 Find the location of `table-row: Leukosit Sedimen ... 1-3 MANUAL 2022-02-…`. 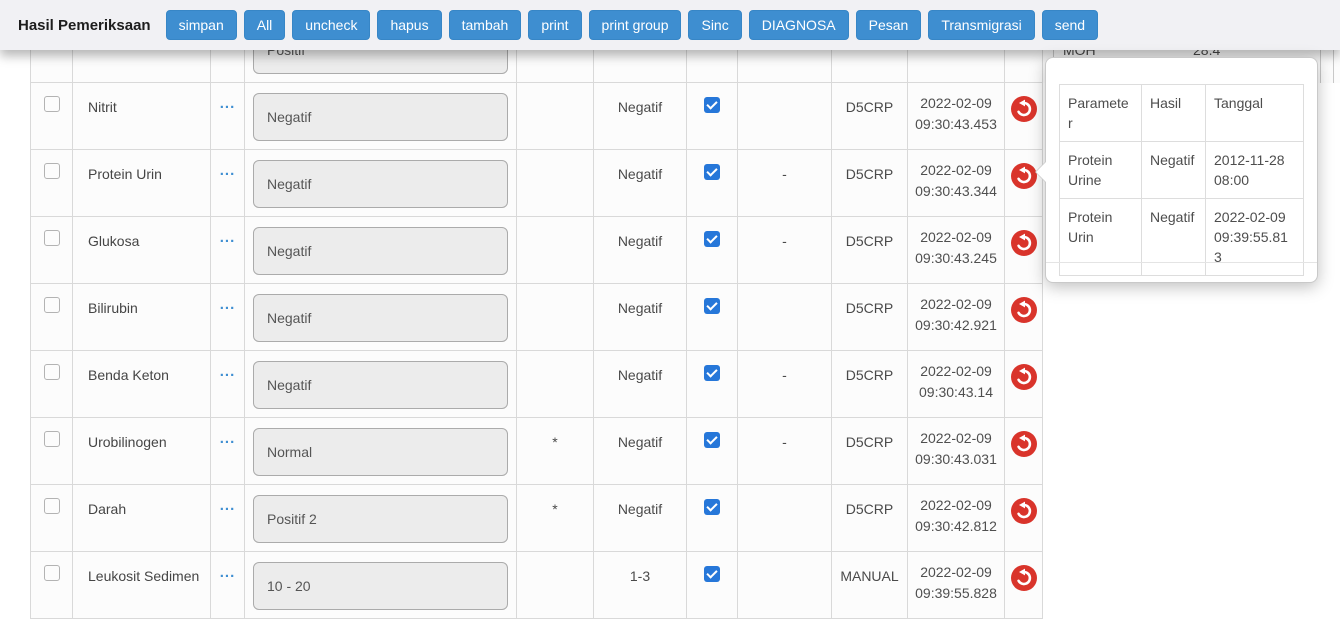

table-row: Leukosit Sedimen ... 1-3 MANUAL 2022-02-… is located at coordinates (536, 585).